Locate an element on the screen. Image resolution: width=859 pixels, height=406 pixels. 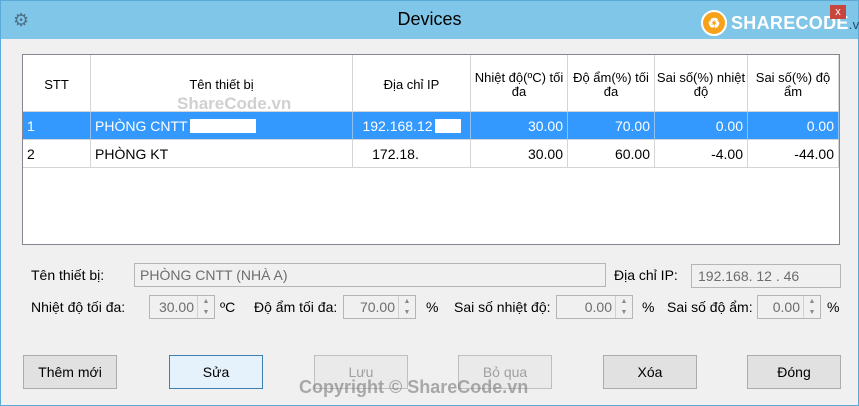
cell-hum-max: 60.00 is located at coordinates (611, 154).